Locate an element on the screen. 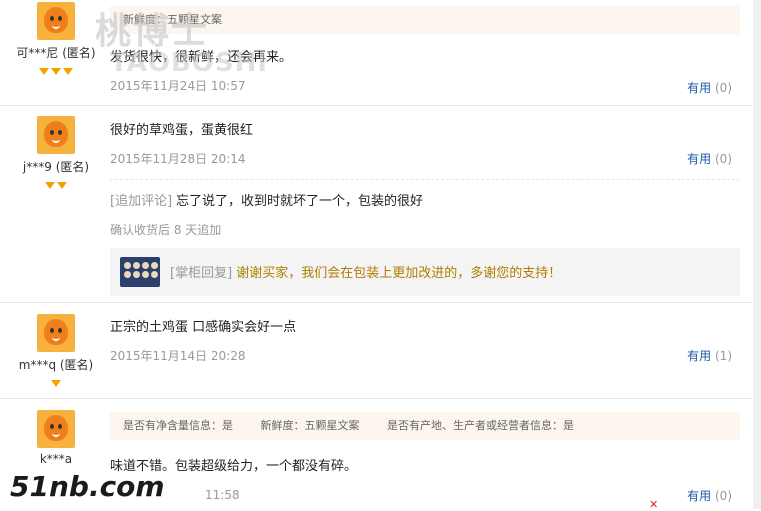 Image resolution: width=761 pixels, height=511 pixels. reply-label: [掌柜回复] is located at coordinates (201, 273).